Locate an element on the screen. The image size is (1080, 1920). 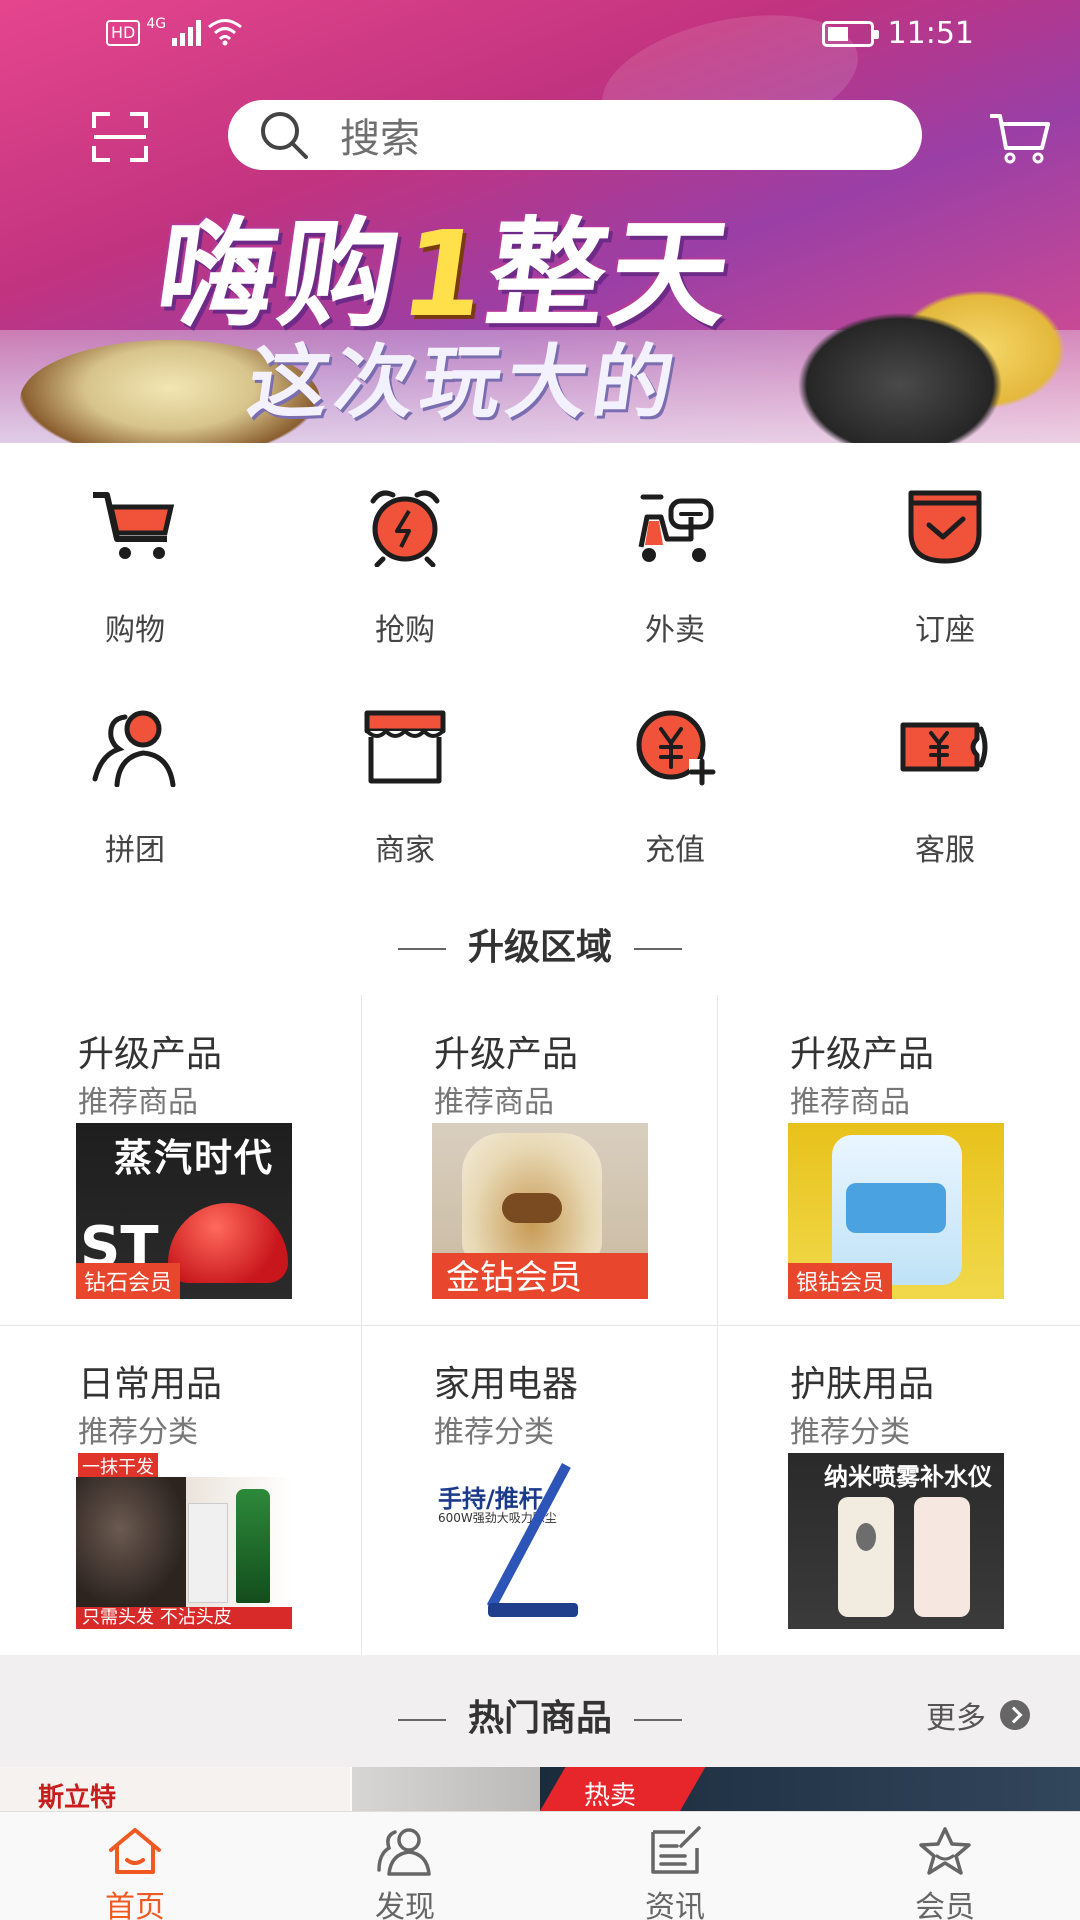
steamer-shape is located at coordinates (228, 1243).